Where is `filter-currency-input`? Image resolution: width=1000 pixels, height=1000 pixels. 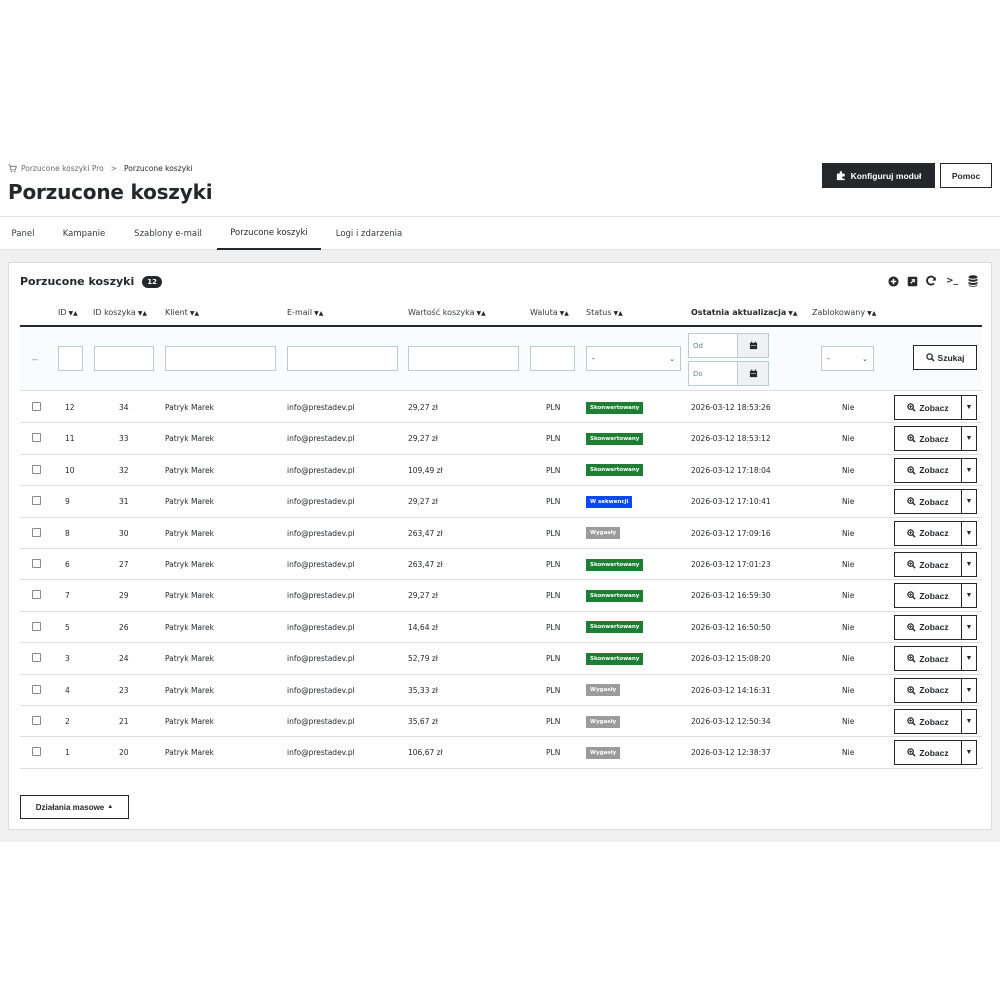
filter-currency-input is located at coordinates (552, 358).